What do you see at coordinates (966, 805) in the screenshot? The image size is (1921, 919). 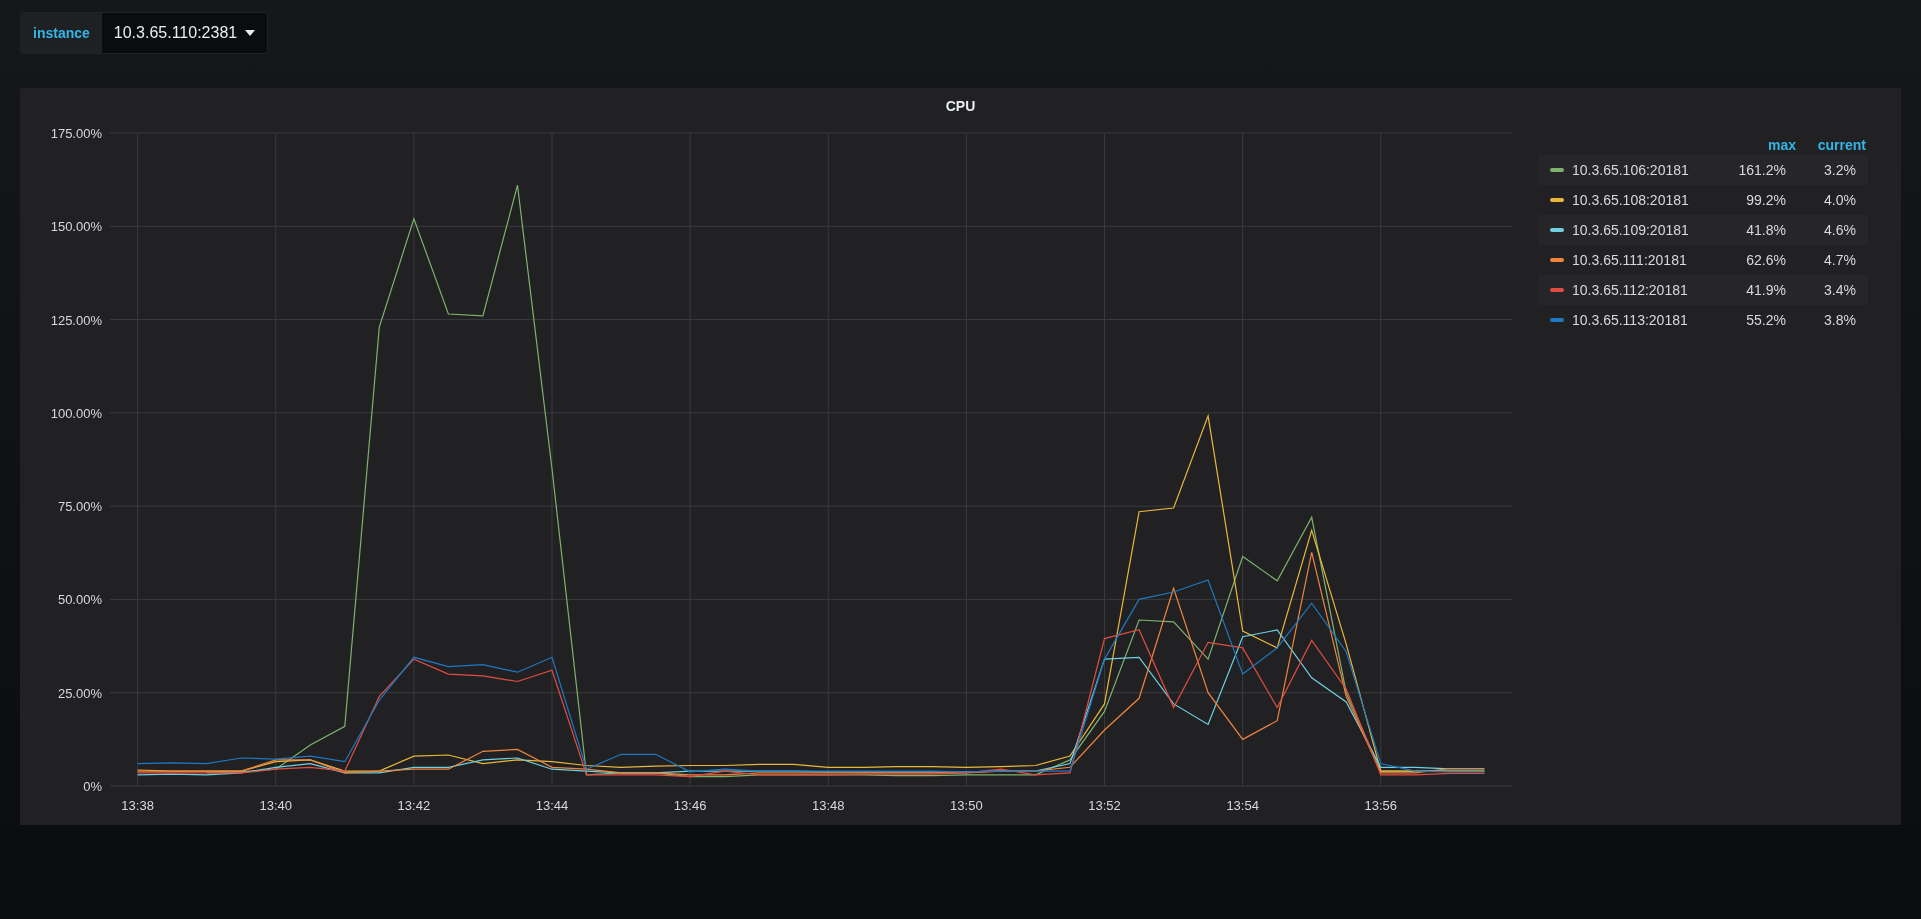 I see `x-tick-label: 13:50` at bounding box center [966, 805].